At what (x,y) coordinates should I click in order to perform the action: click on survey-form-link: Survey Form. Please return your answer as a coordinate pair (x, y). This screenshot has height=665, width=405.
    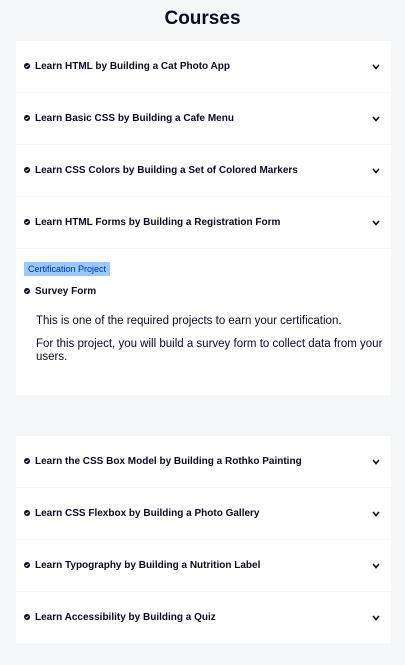
    Looking at the image, I should click on (203, 291).